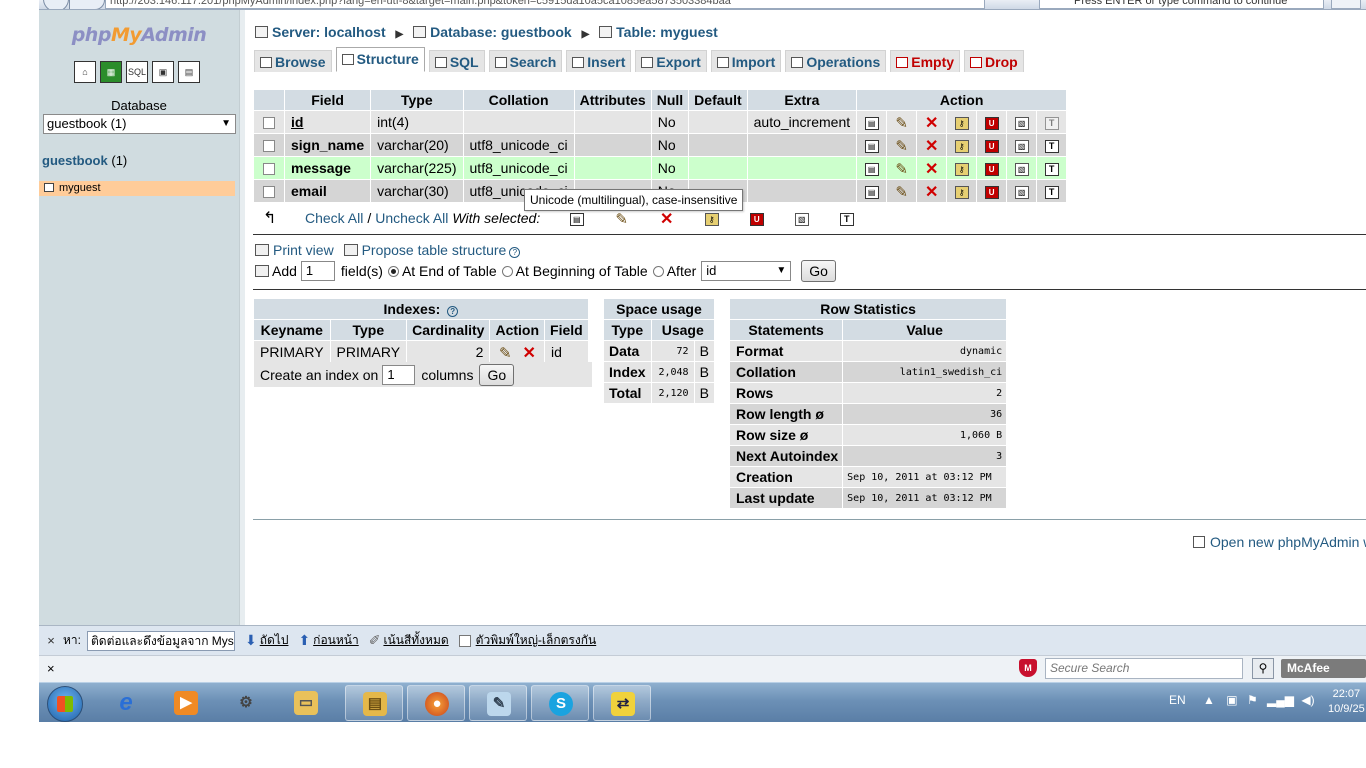 Image resolution: width=1366 pixels, height=768 pixels. What do you see at coordinates (380, 59) in the screenshot?
I see `tab-structure: Structure` at bounding box center [380, 59].